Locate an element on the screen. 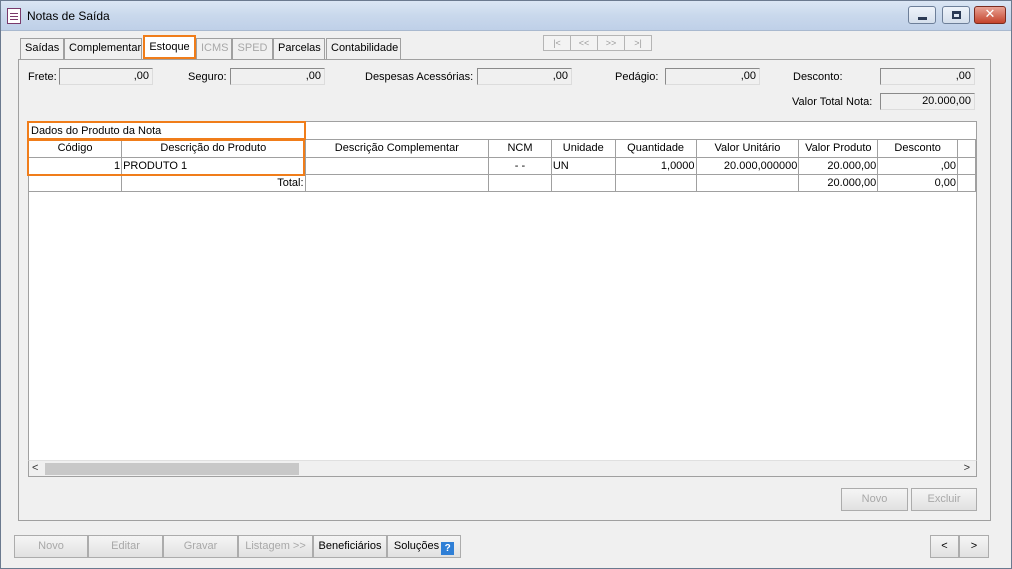  document-icon is located at coordinates (14, 16).